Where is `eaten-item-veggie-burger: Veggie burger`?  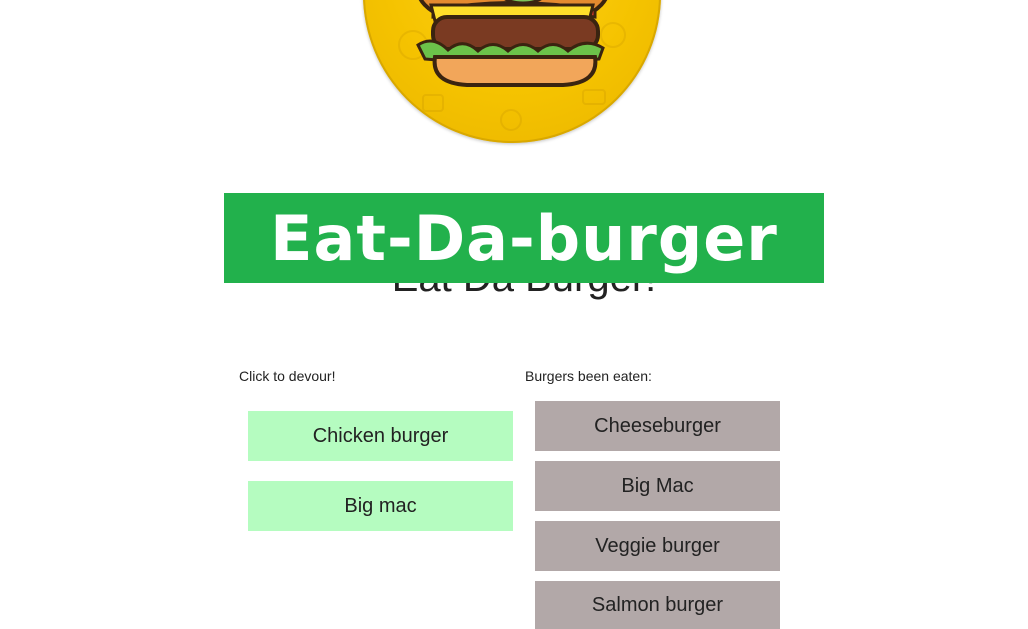 eaten-item-veggie-burger: Veggie burger is located at coordinates (657, 546).